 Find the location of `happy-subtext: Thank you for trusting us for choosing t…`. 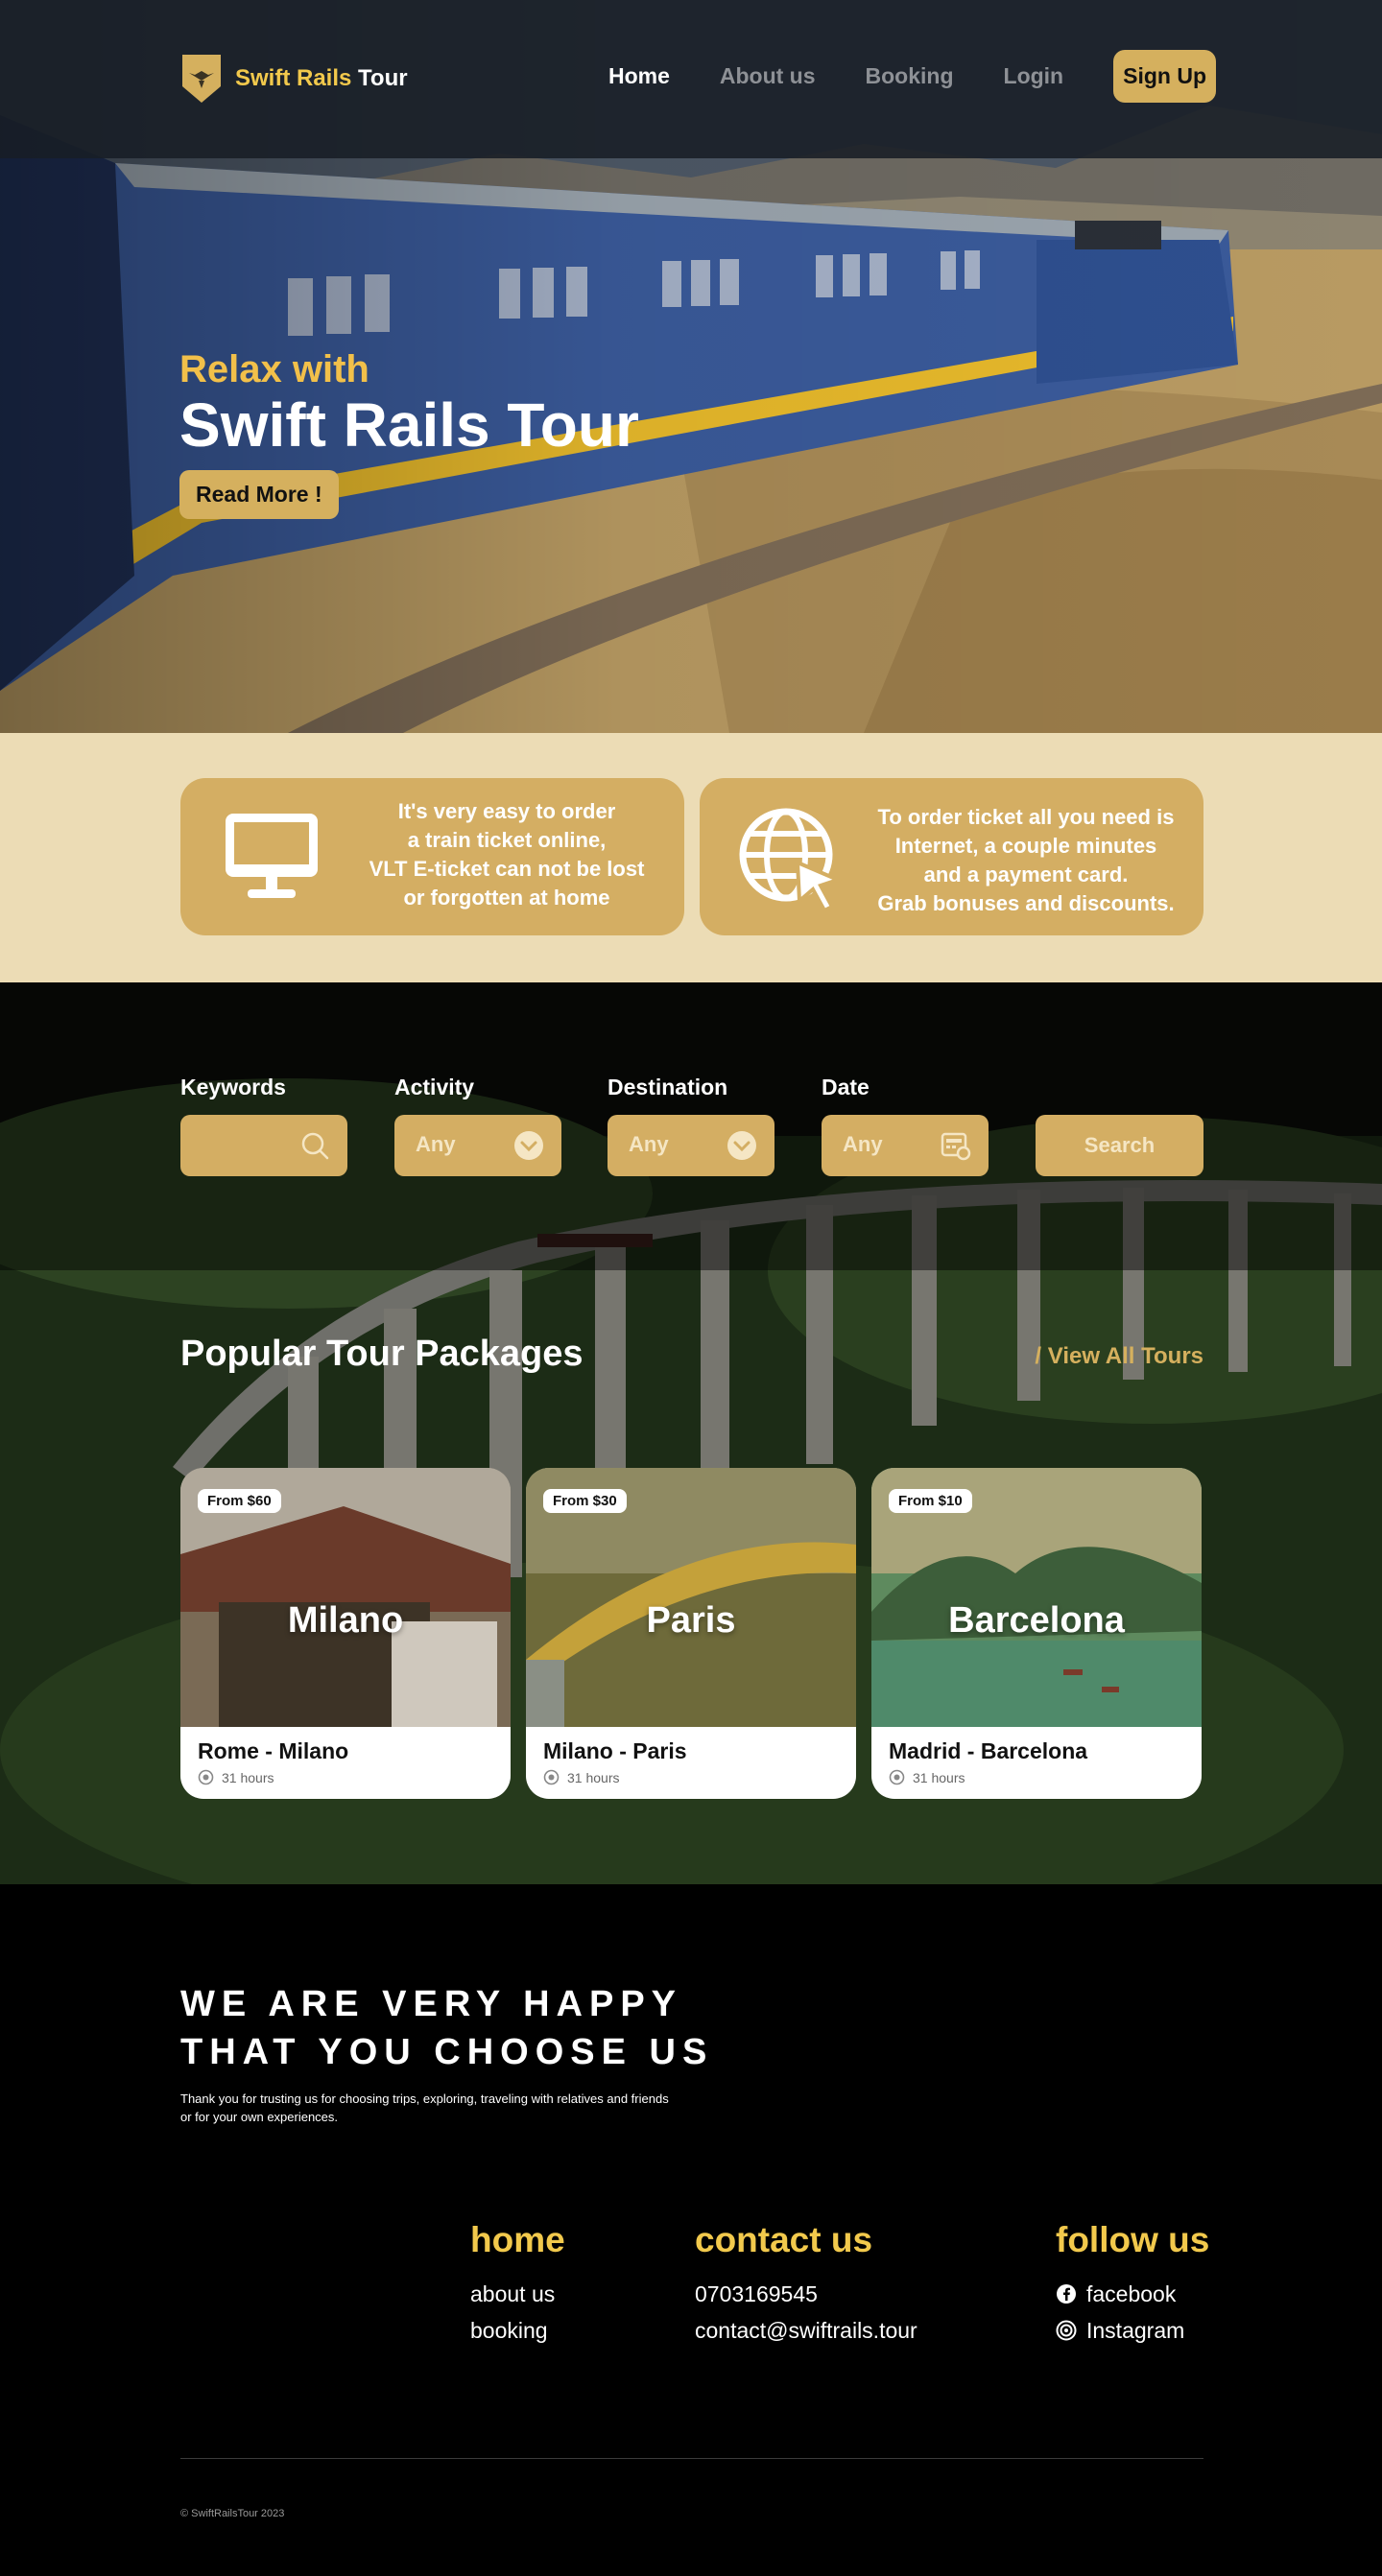

happy-subtext: Thank you for trusting us for choosing t… is located at coordinates (424, 2108).